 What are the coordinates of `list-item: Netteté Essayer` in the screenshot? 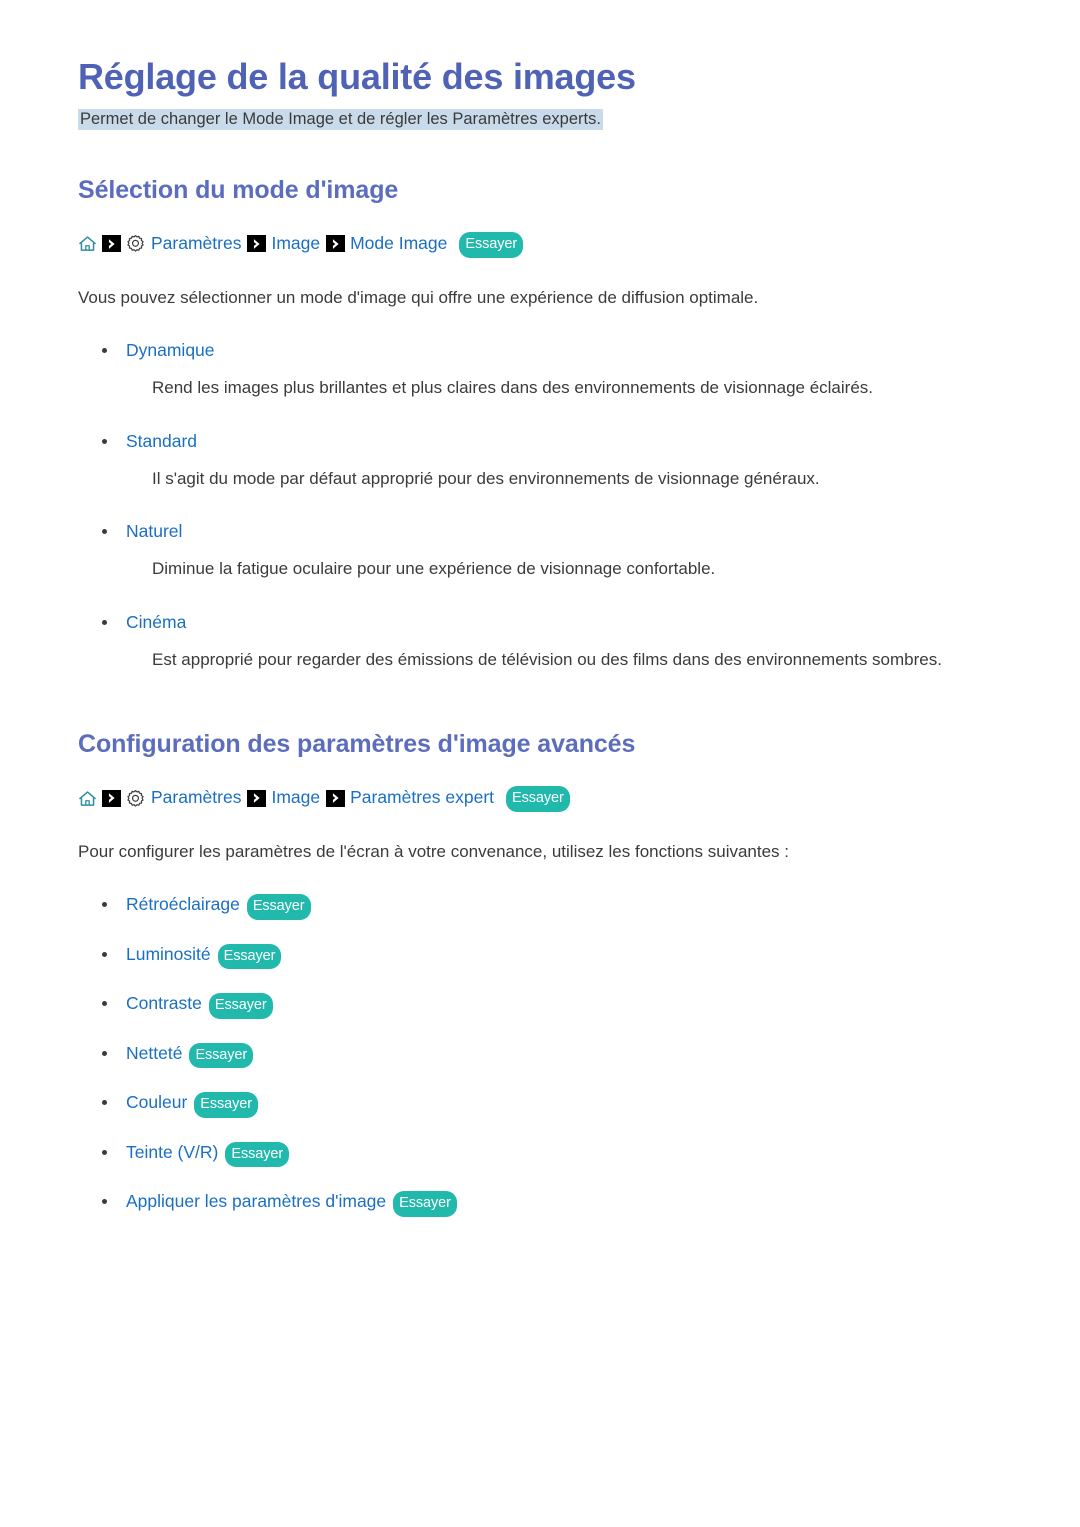 It's located at (540, 1054).